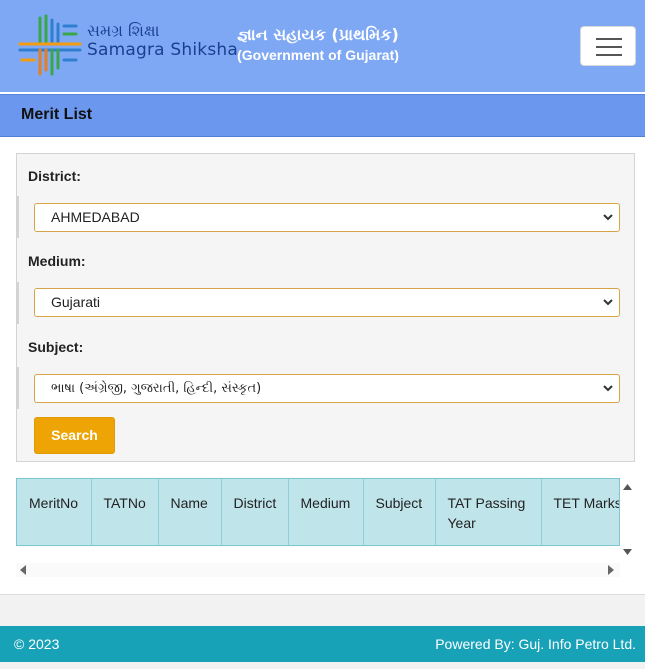 The height and width of the screenshot is (669, 645). Describe the element at coordinates (255, 512) in the screenshot. I see `column-header-district: District` at that location.